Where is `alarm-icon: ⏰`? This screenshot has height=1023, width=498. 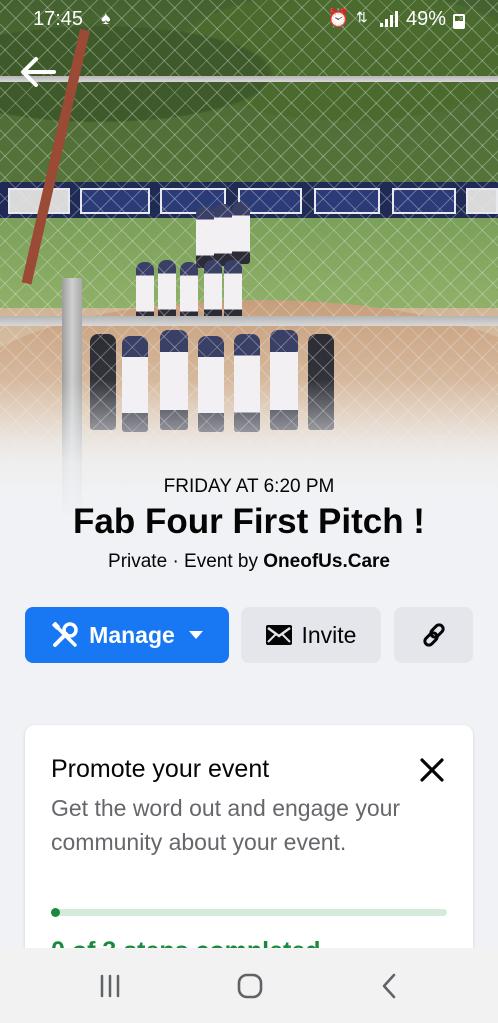 alarm-icon: ⏰ is located at coordinates (338, 18).